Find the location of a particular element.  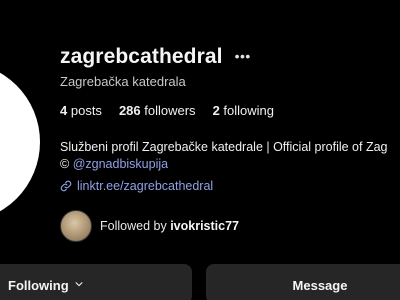

followers-stat: 286 followers is located at coordinates (157, 110).